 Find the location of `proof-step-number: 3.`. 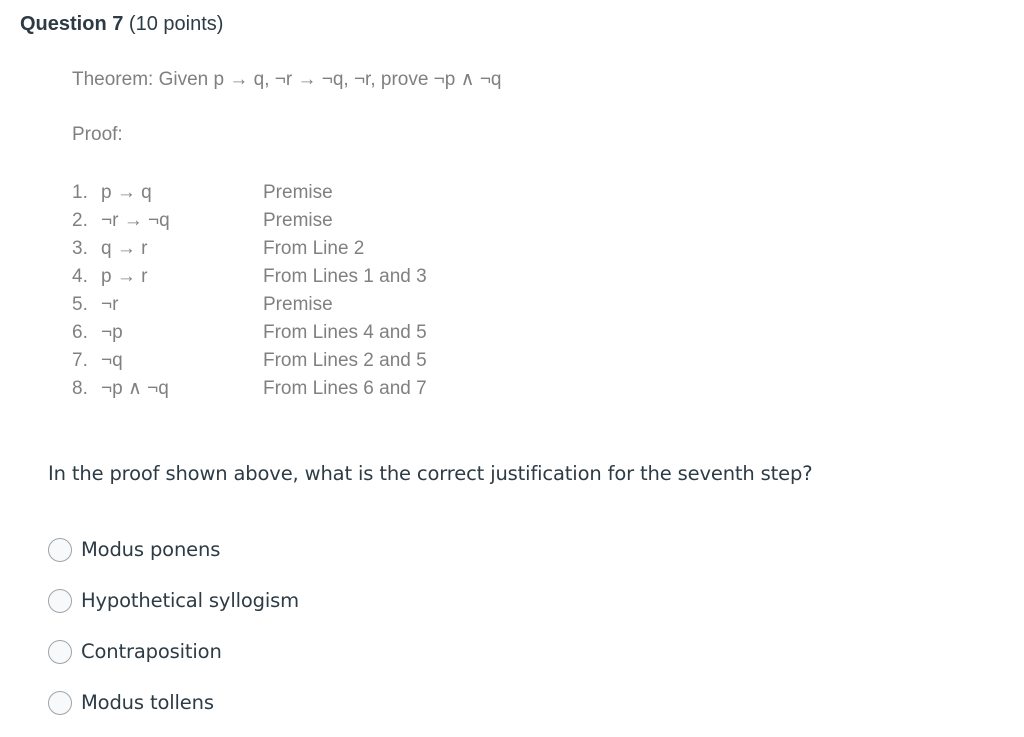

proof-step-number: 3. is located at coordinates (80, 248).